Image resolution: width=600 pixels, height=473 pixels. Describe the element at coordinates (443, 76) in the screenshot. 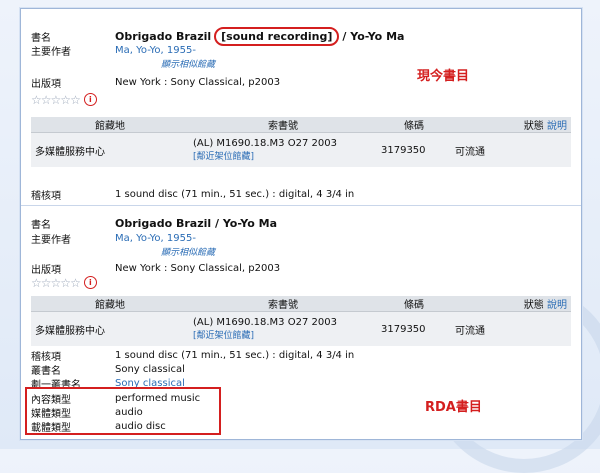

I see `current-record-tag: 現今書目` at that location.